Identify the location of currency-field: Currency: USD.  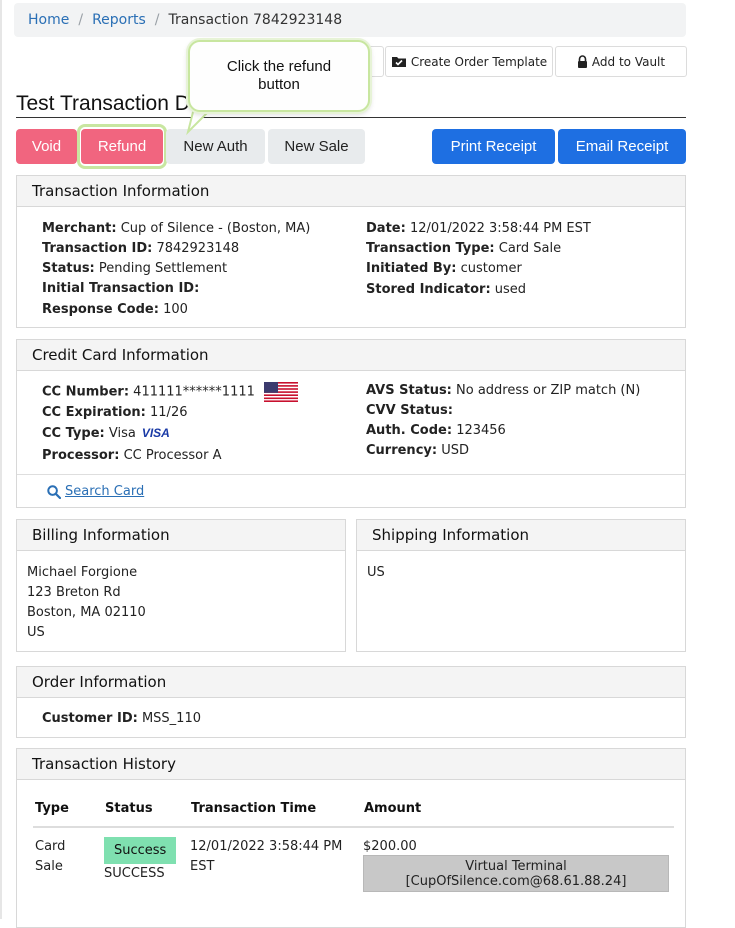
(417, 450).